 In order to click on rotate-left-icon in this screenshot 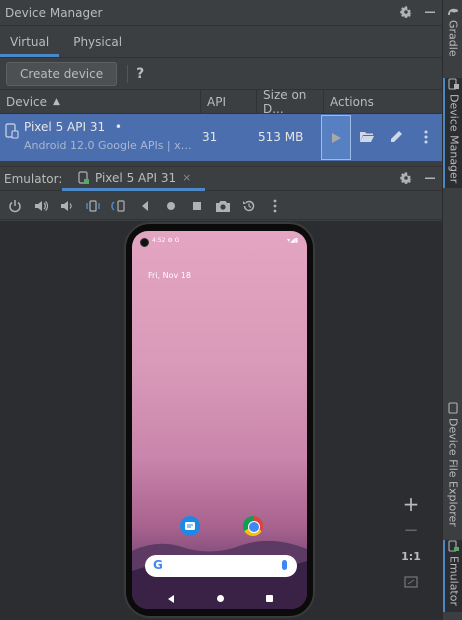, I will do `click(93, 206)`.